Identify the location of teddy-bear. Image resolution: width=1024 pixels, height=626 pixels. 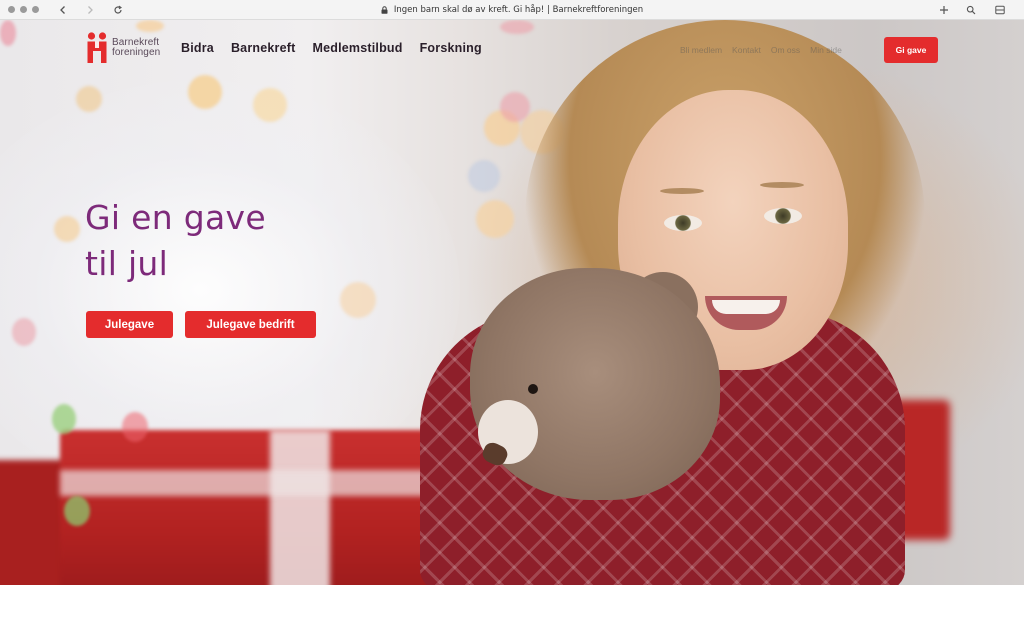
(595, 384).